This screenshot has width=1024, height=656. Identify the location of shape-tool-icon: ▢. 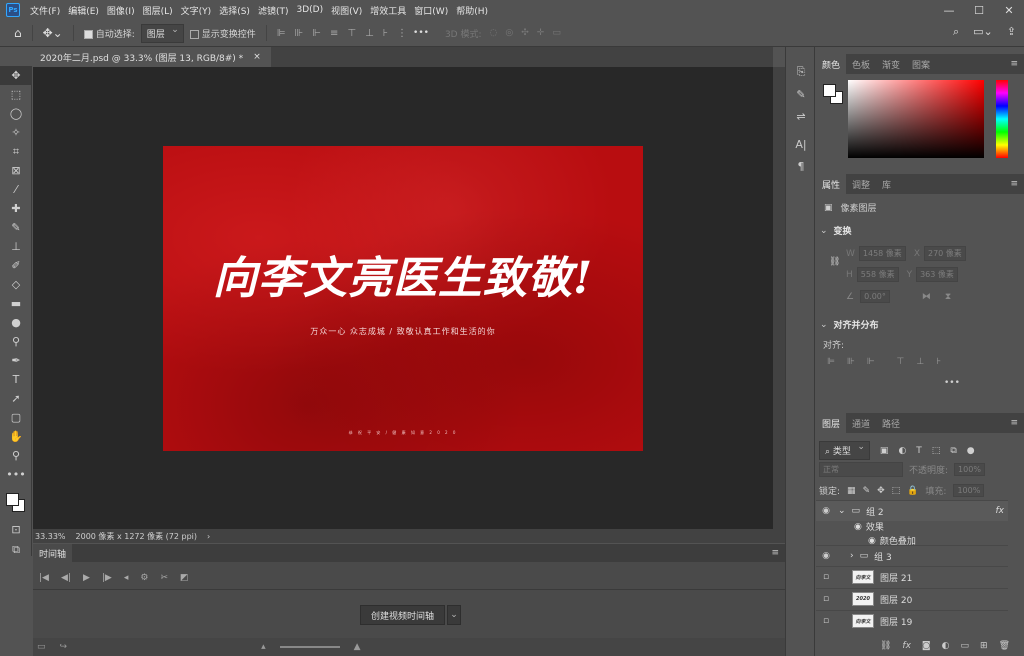
(16, 417).